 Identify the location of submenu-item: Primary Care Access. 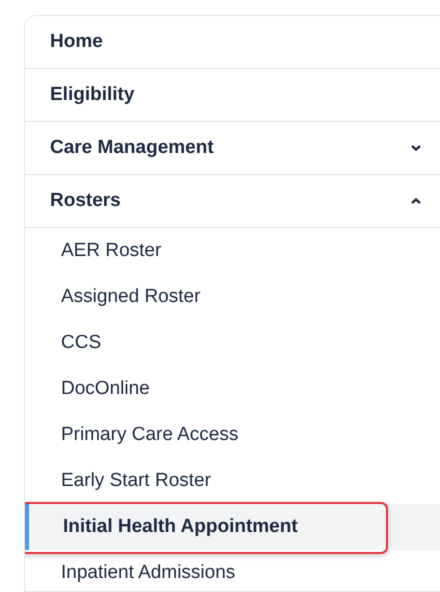
(232, 435).